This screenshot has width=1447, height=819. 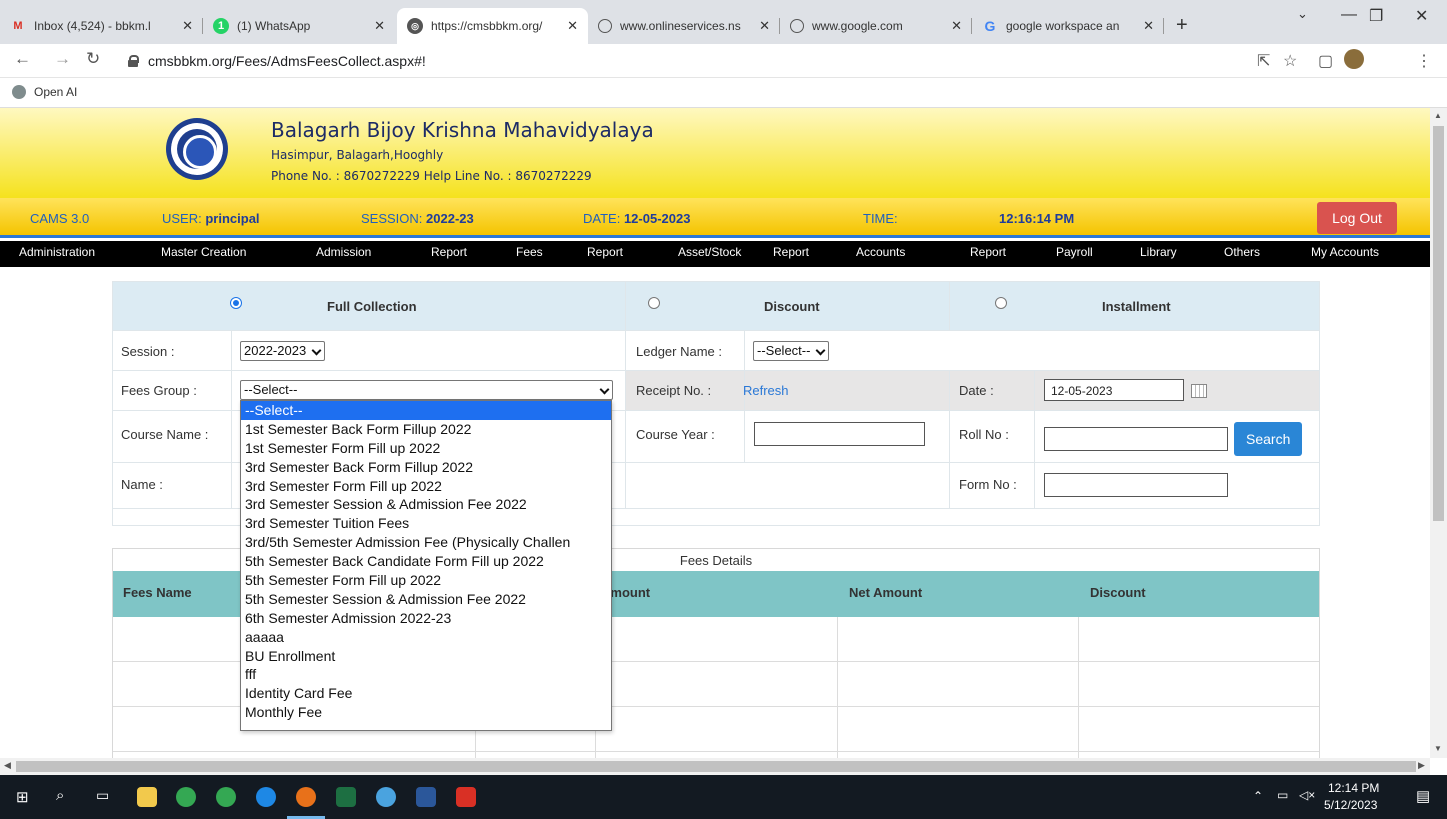 What do you see at coordinates (1353, 788) in the screenshot?
I see `clock-time: 12:14 PM` at bounding box center [1353, 788].